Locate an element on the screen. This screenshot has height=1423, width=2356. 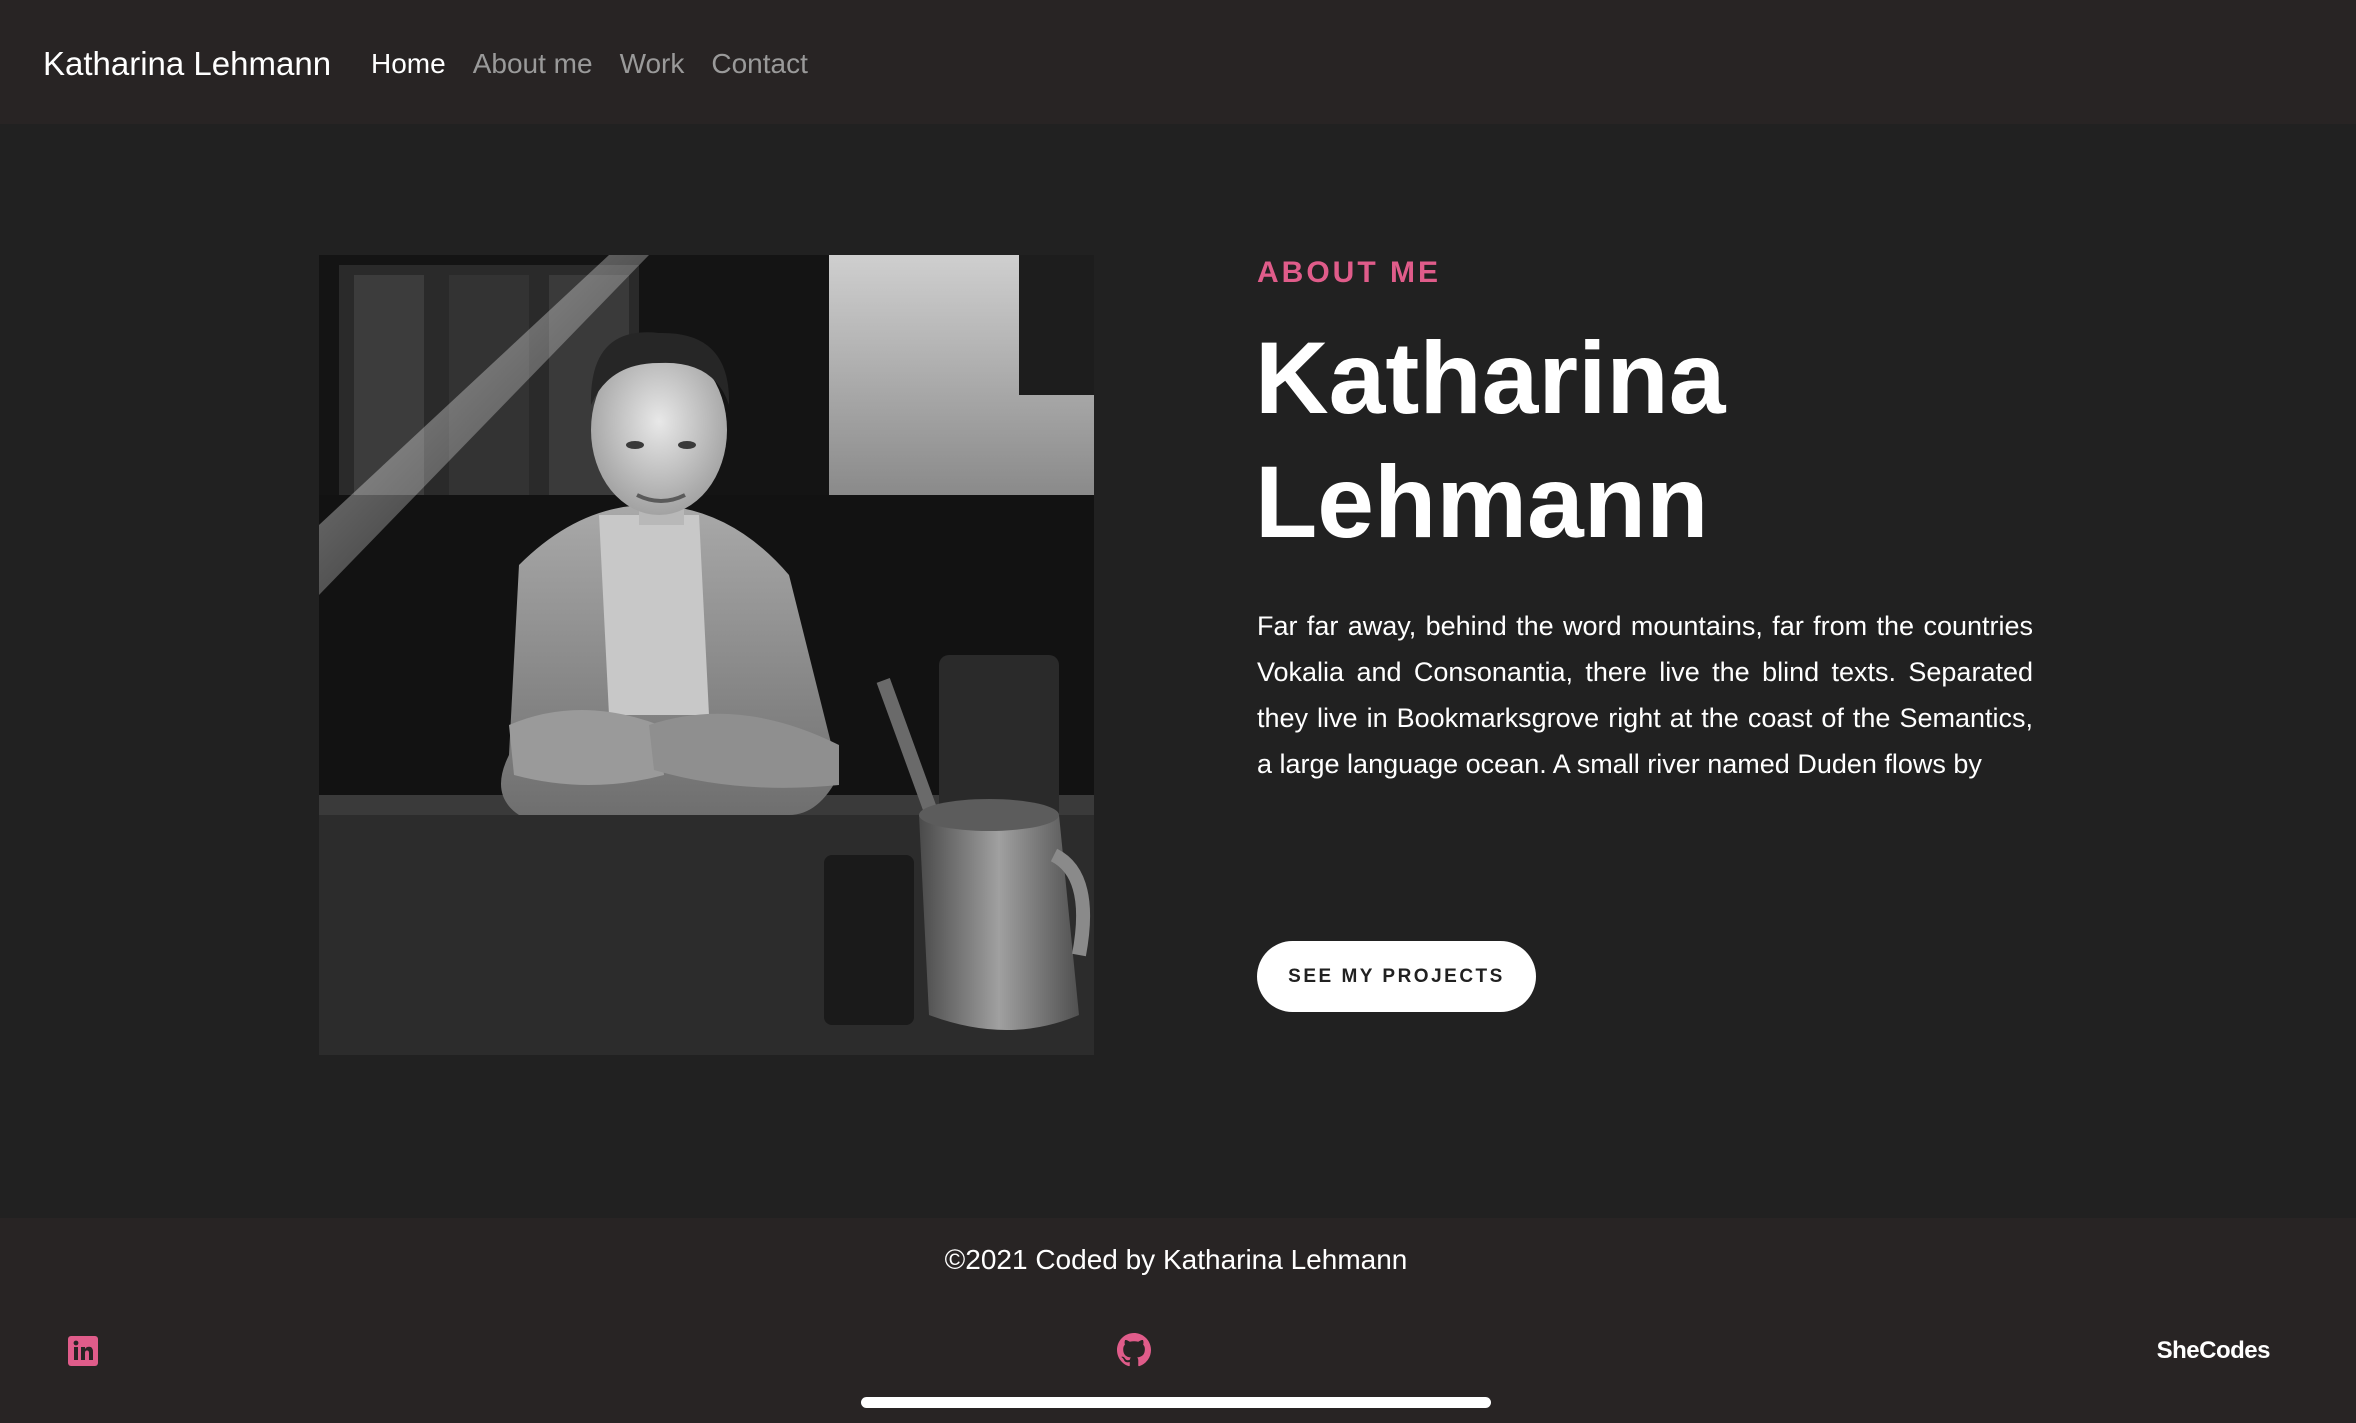
nav-link-about-me: About me is located at coordinates (533, 64).